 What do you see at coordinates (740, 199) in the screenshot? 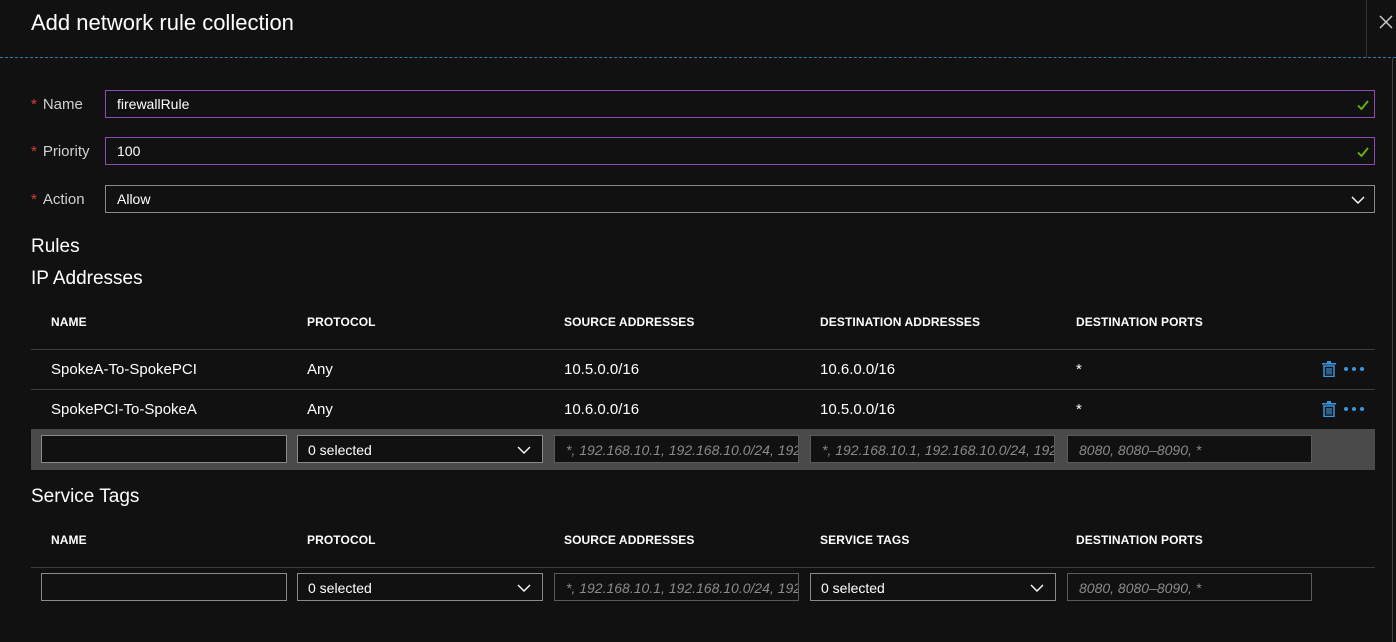
I see `action-select: Allow` at bounding box center [740, 199].